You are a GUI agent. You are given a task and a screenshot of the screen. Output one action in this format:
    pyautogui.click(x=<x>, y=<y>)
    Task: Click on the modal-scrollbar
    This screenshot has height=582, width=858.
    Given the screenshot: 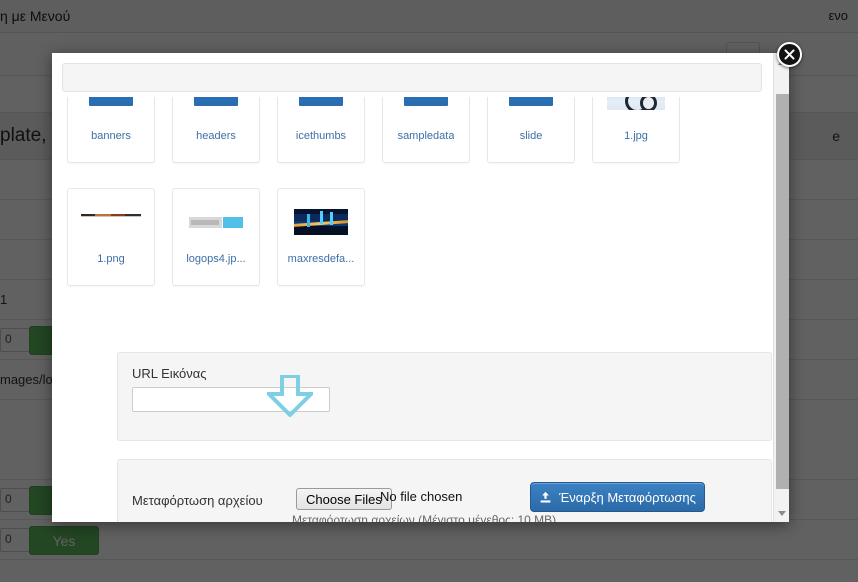 What is the action you would take?
    pyautogui.click(x=781, y=287)
    